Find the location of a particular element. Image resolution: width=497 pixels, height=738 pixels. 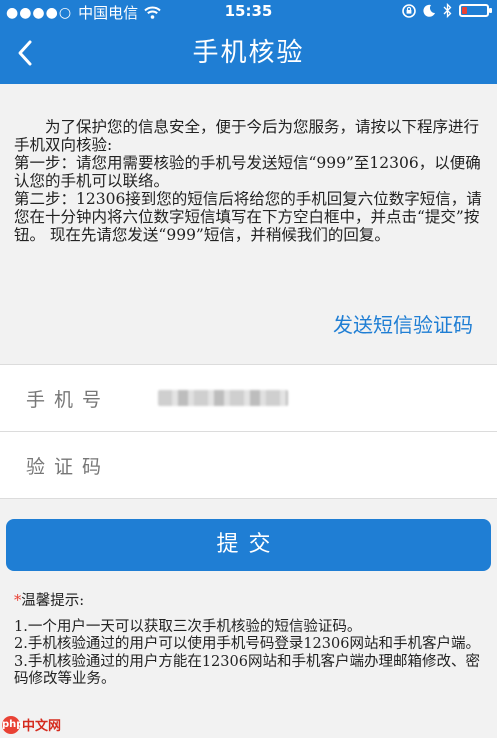

tips-title: 温馨提示: is located at coordinates (53, 601).